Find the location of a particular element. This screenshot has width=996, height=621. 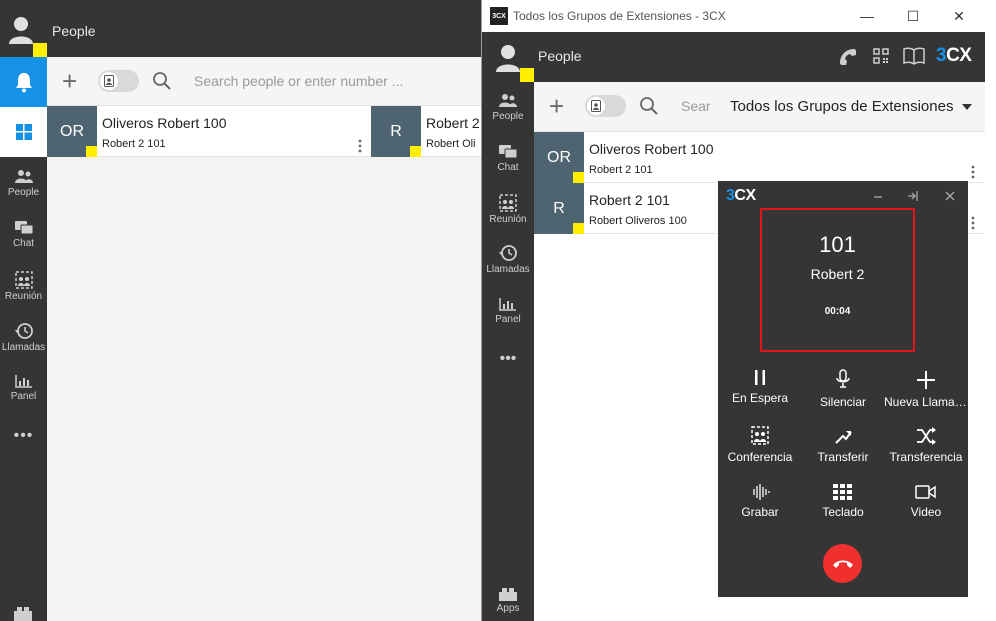

hold-button: En Espera is located at coordinates (760, 387).